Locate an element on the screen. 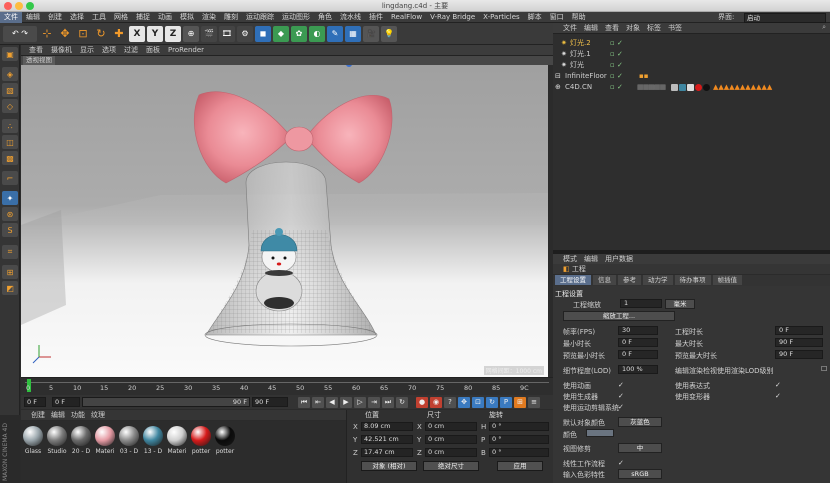 Image resolution: width=830 pixels, height=483 pixels. current-frame-field: 0 F is located at coordinates (66, 402).